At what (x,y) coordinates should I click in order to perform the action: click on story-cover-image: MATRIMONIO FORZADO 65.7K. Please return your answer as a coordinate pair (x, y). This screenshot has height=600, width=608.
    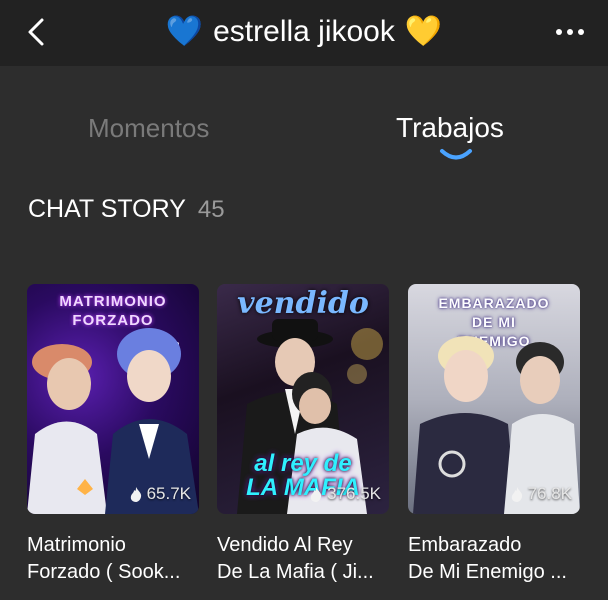
    Looking at the image, I should click on (113, 399).